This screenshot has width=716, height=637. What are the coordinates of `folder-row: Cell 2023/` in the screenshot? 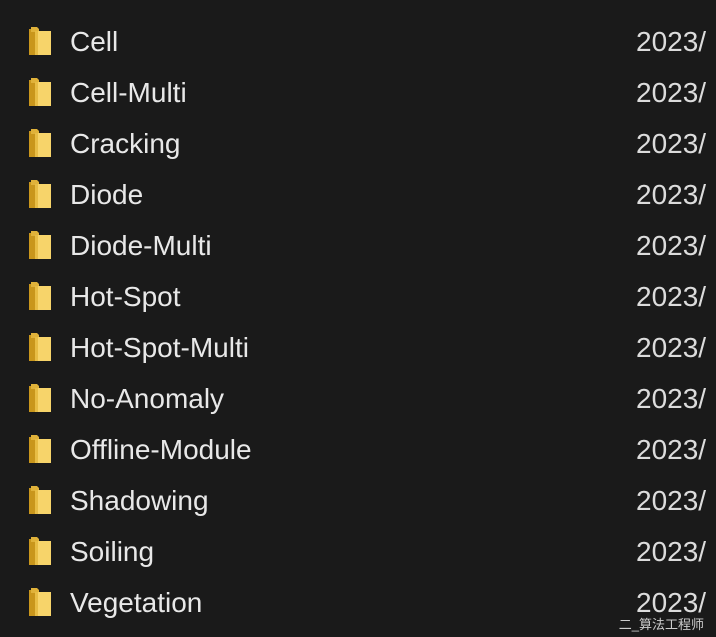 It's located at (358, 41).